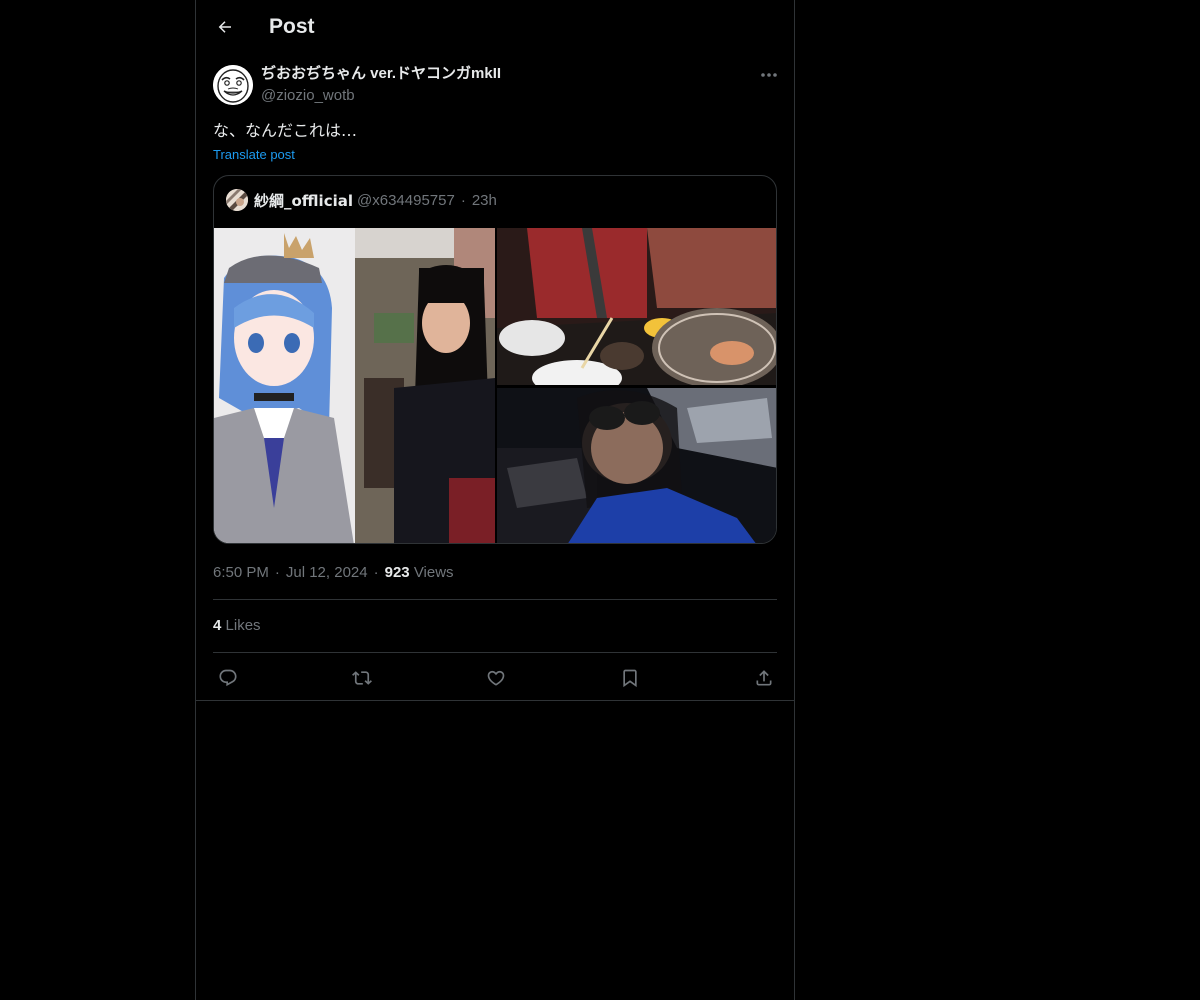 This screenshot has width=1200, height=1000. What do you see at coordinates (327, 572) in the screenshot?
I see `post-date: Jul 12, 2024` at bounding box center [327, 572].